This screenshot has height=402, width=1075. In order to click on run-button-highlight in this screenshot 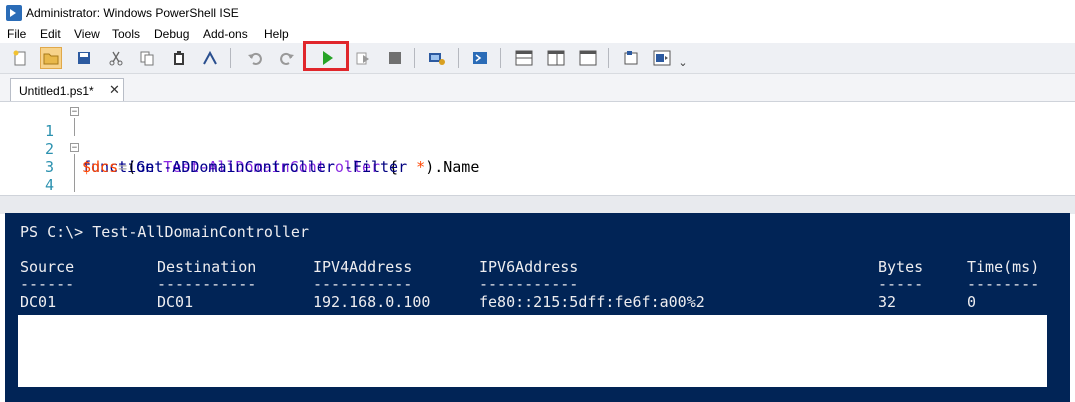, I will do `click(326, 56)`.